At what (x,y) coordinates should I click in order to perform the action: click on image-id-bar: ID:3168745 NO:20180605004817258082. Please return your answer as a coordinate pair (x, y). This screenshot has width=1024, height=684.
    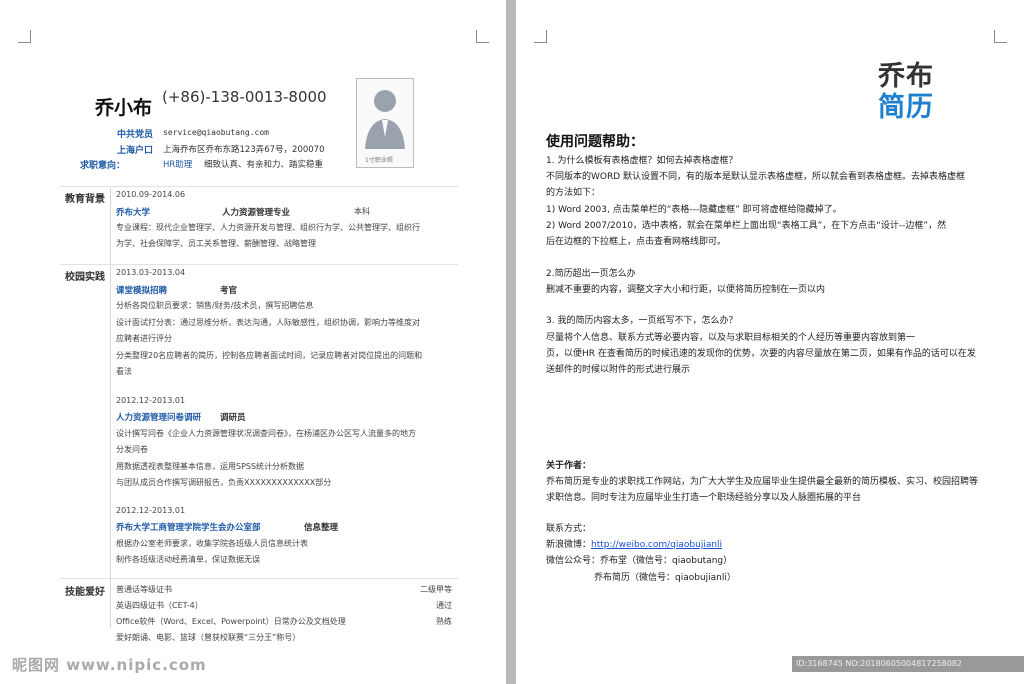
    Looking at the image, I should click on (908, 664).